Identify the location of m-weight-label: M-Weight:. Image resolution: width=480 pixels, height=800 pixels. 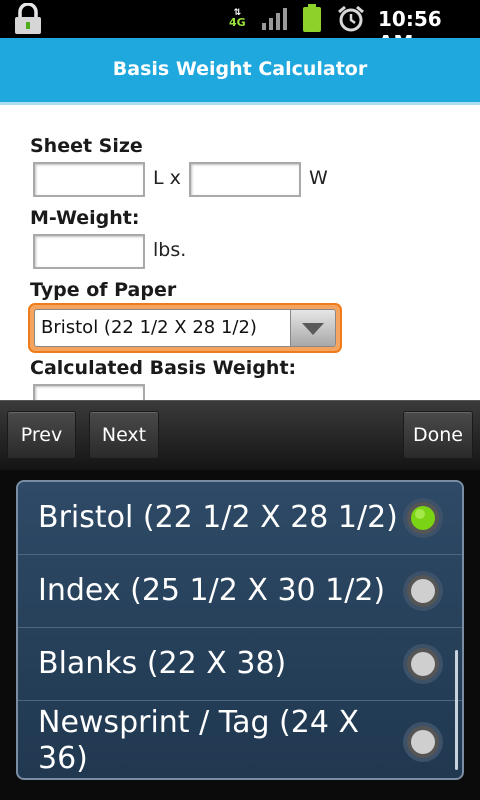
(85, 218).